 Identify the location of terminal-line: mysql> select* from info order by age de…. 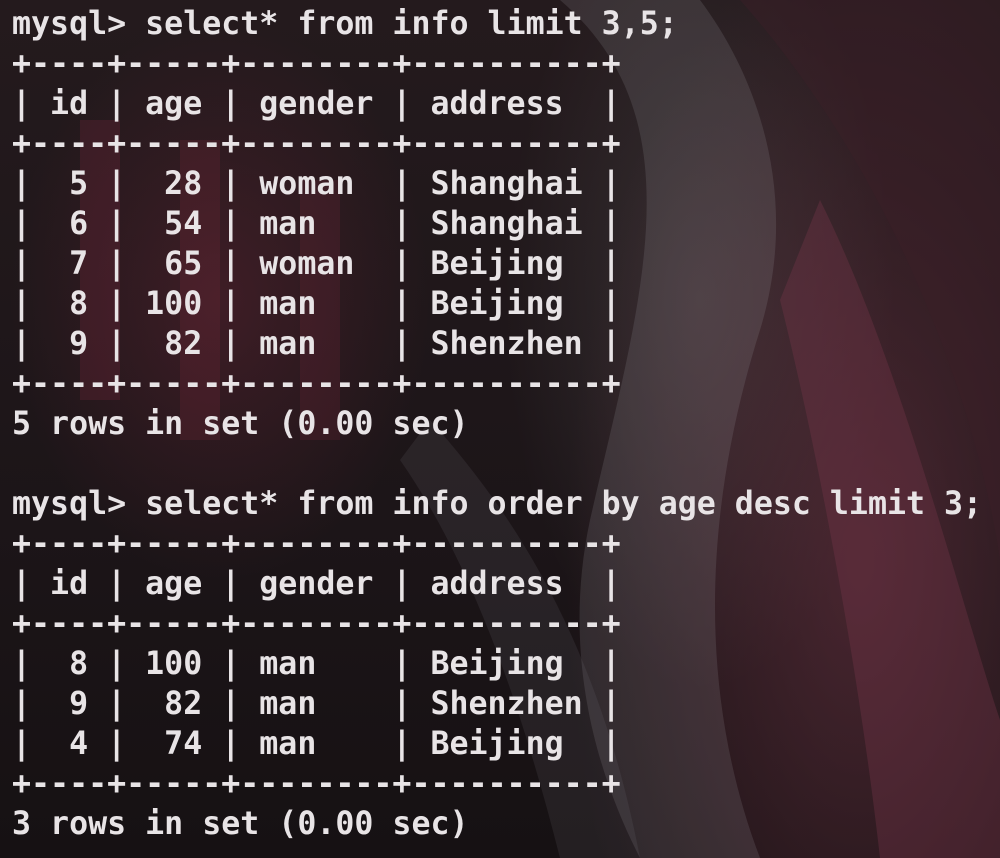
(497, 504).